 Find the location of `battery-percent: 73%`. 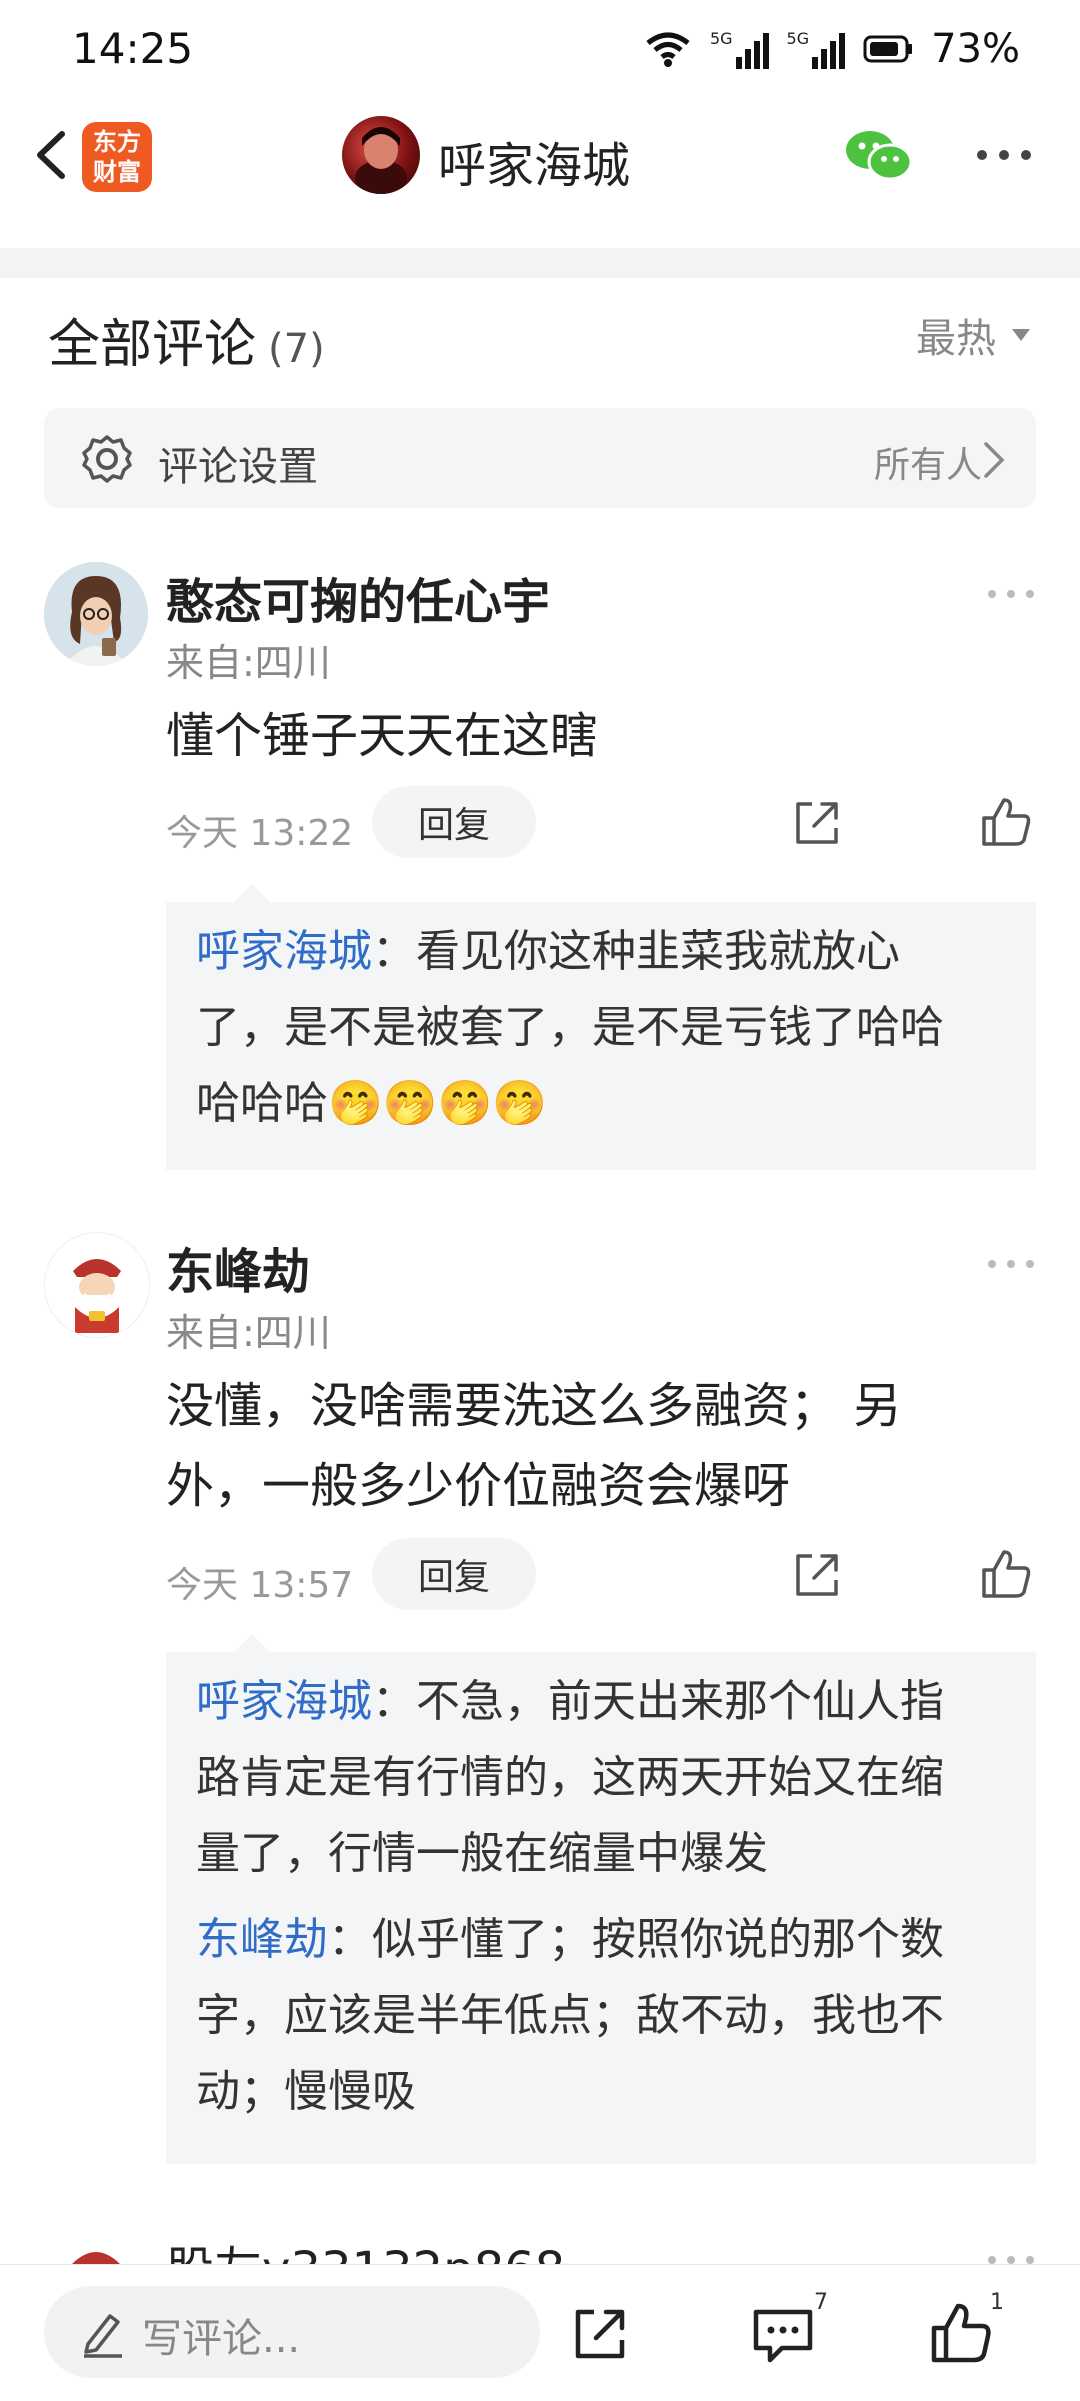

battery-percent: 73% is located at coordinates (975, 49).